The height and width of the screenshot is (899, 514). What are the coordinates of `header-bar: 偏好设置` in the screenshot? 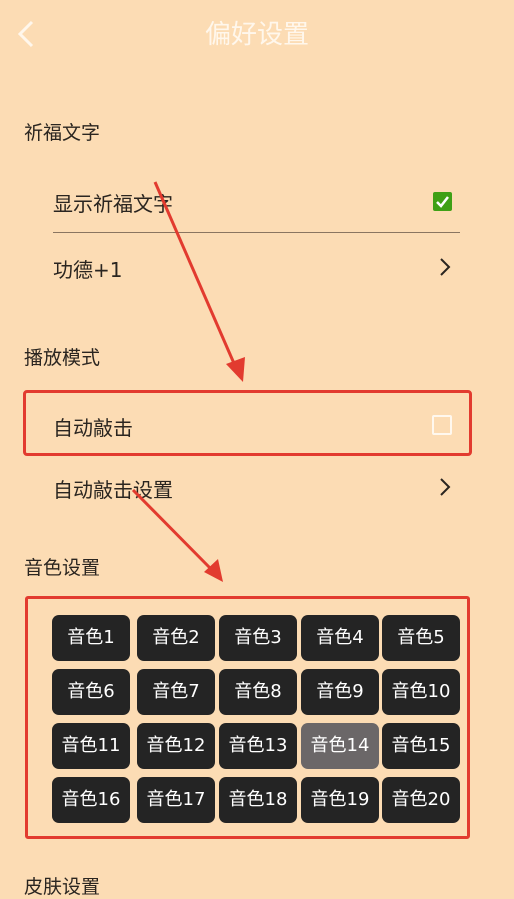 It's located at (257, 34).